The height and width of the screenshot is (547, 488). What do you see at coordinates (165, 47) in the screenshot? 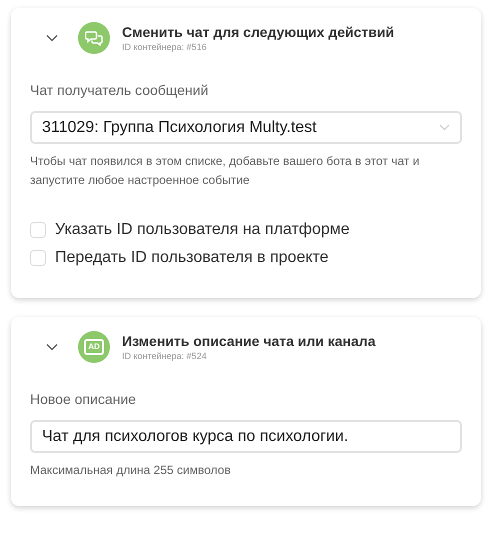
I see `container-id: ID контейнера: #516` at bounding box center [165, 47].